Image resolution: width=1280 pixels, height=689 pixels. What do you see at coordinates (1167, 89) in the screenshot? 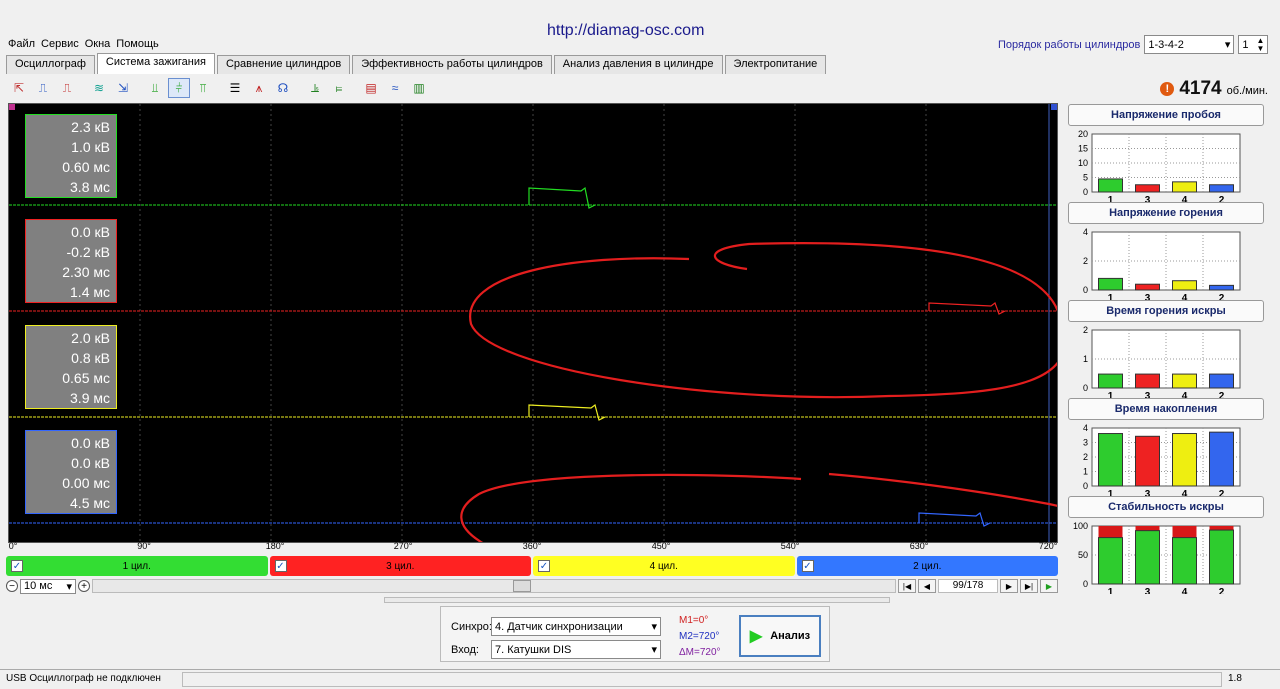
I see `warning-icon: !` at bounding box center [1167, 89].